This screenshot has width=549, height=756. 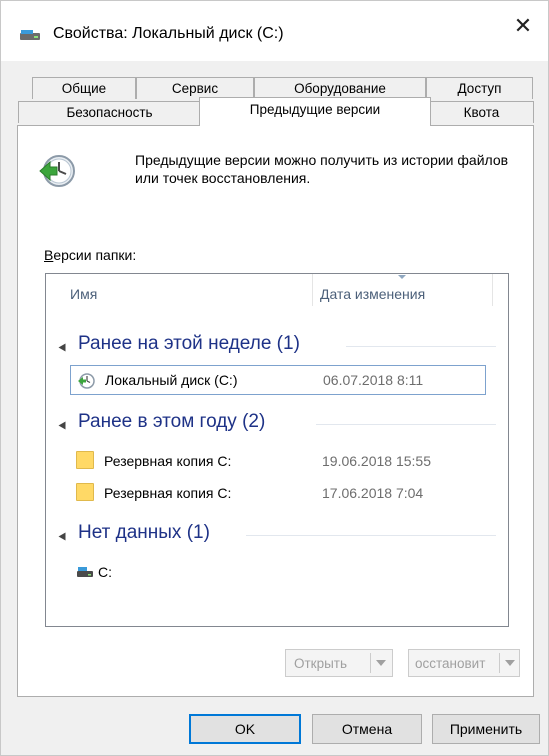 What do you see at coordinates (321, 663) in the screenshot?
I see `open-button-label: Открыть` at bounding box center [321, 663].